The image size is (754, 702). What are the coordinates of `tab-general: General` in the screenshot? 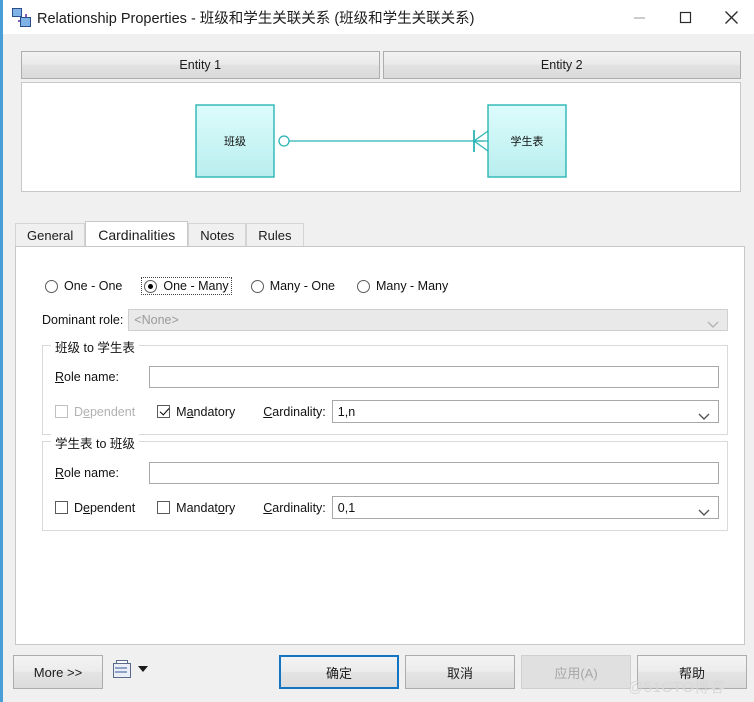 It's located at (50, 235).